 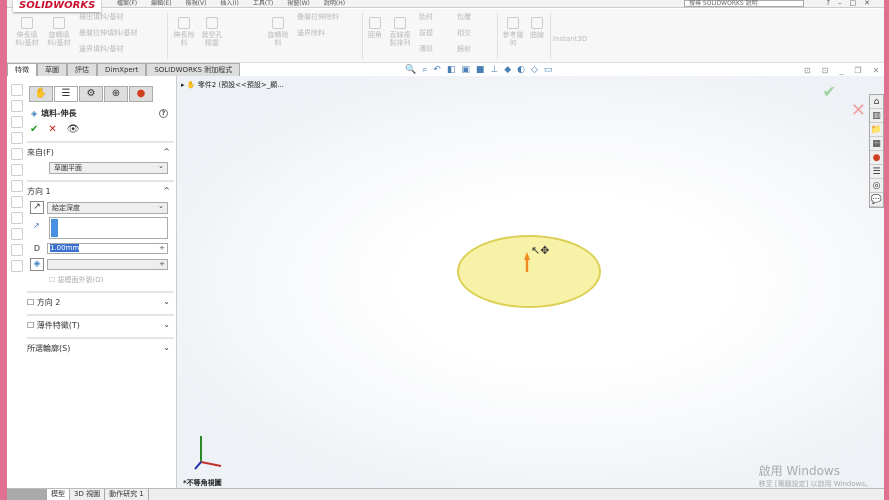 I want to click on section-view-icon: ◧, so click(x=451, y=70).